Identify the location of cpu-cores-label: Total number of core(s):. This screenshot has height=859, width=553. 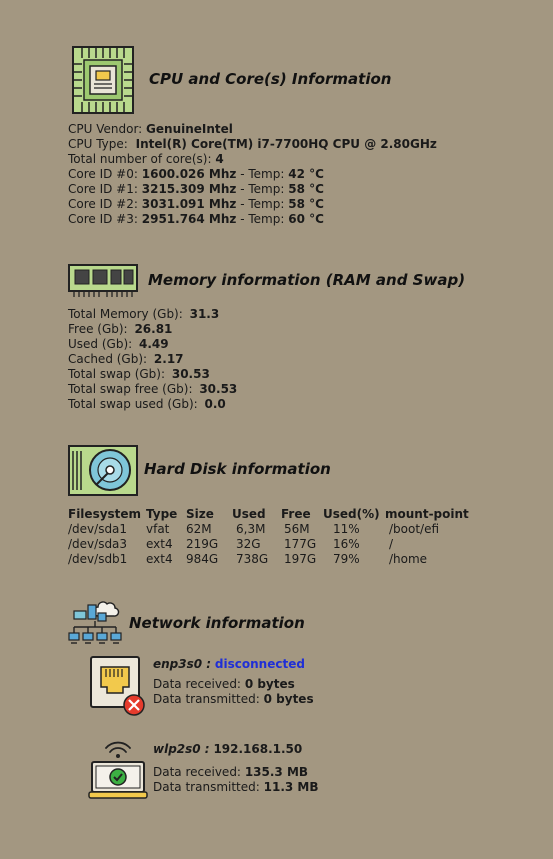
(140, 159).